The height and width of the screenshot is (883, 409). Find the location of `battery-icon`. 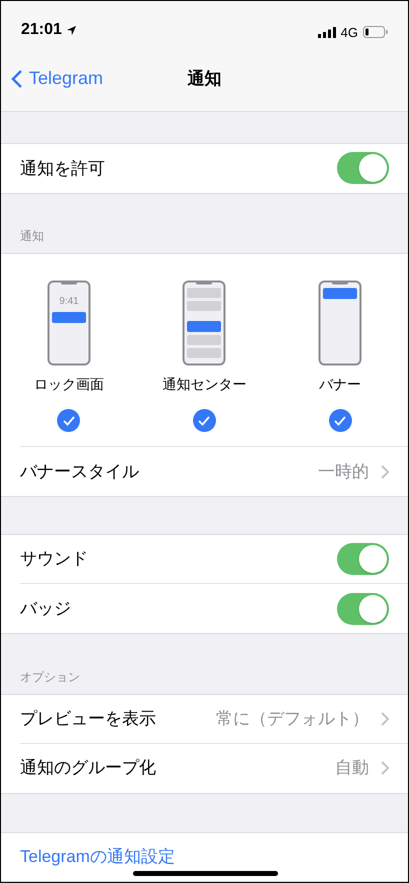

battery-icon is located at coordinates (375, 32).